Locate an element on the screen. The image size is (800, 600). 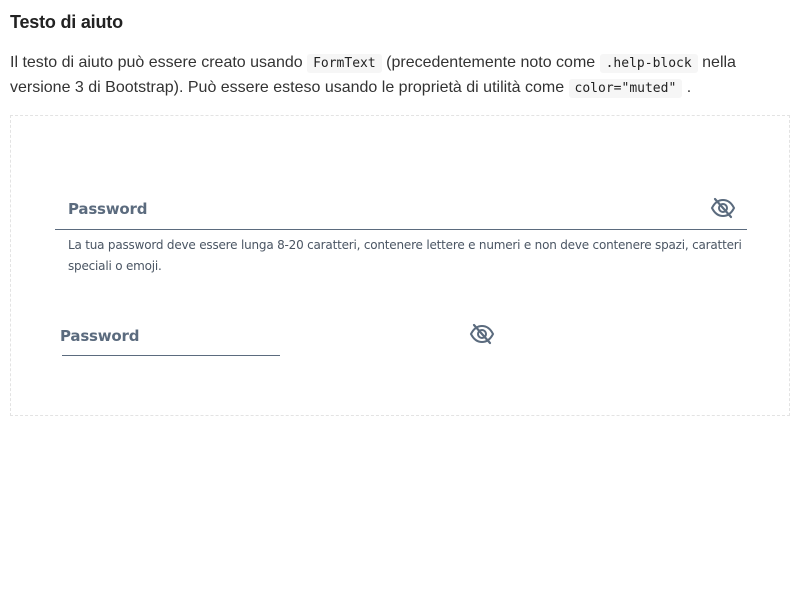
password-field-1: Password is located at coordinates (401, 208).